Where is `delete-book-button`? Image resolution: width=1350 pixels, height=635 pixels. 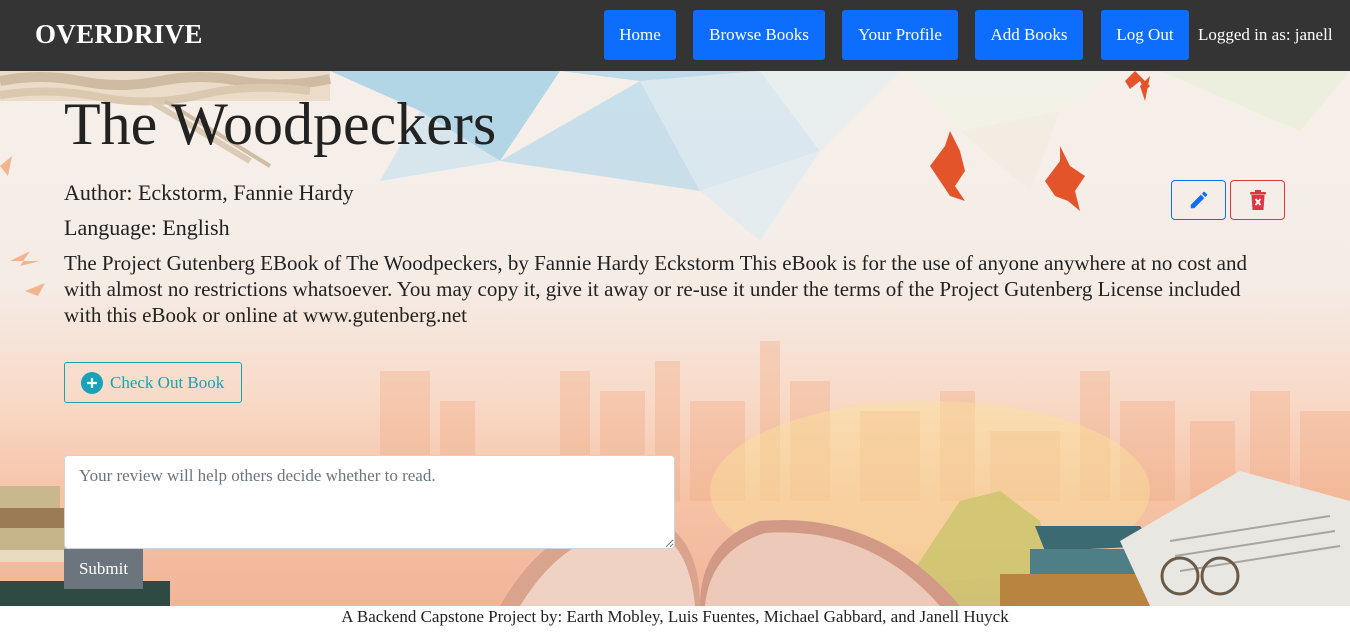
delete-book-button is located at coordinates (1257, 200).